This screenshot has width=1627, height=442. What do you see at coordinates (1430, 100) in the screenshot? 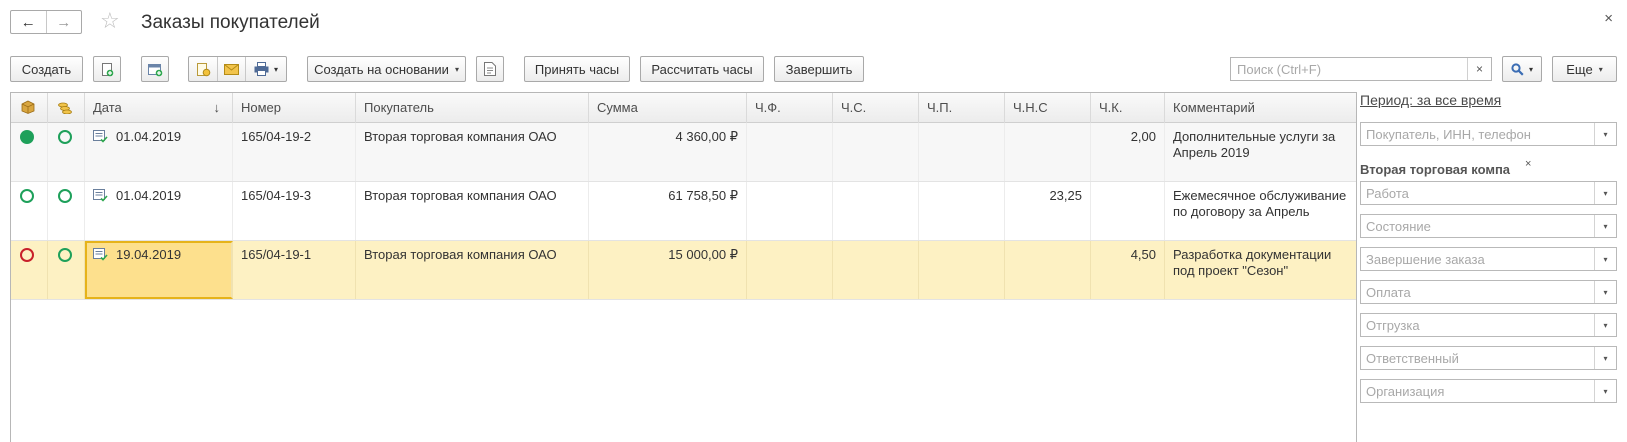
I see `period-link: Период: за все время` at bounding box center [1430, 100].